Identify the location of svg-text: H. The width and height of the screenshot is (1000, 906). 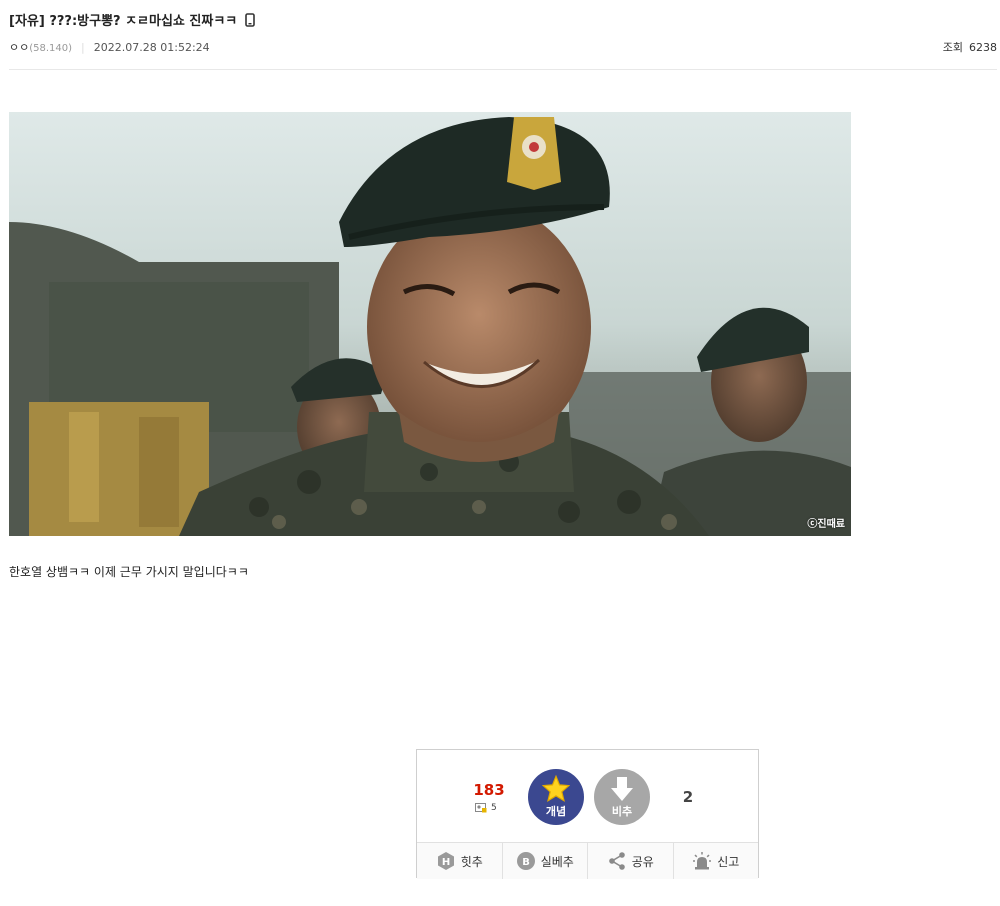
(446, 862).